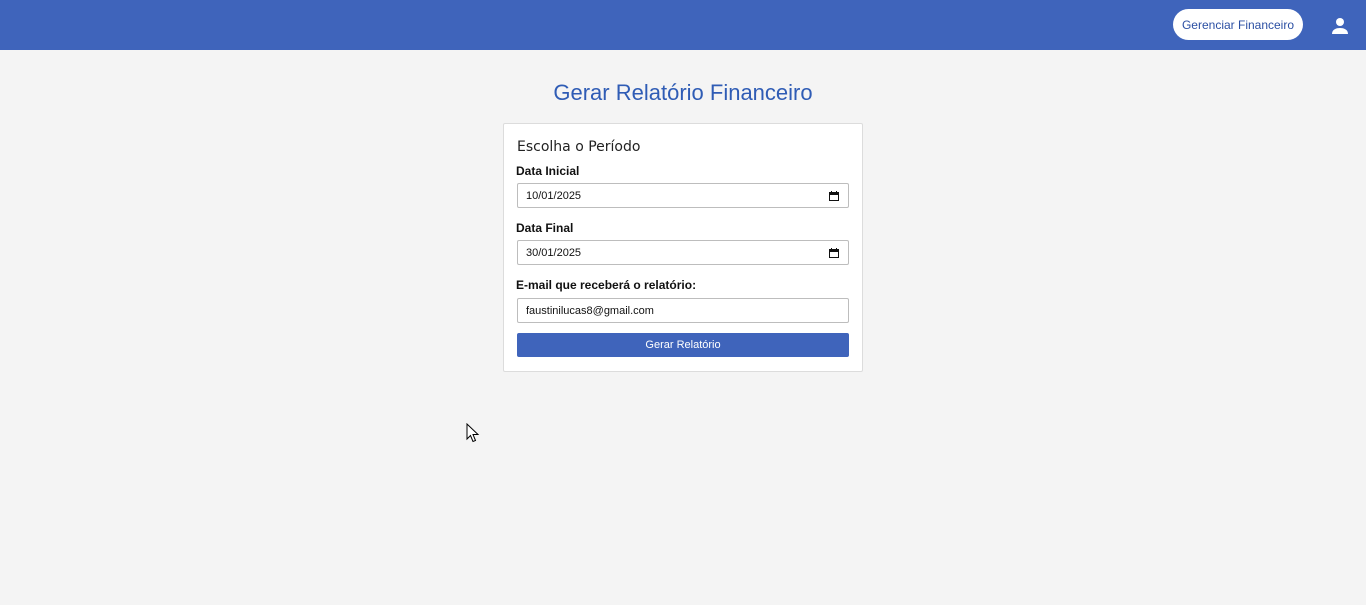  I want to click on start-date-input: 10/01/2025, so click(683, 195).